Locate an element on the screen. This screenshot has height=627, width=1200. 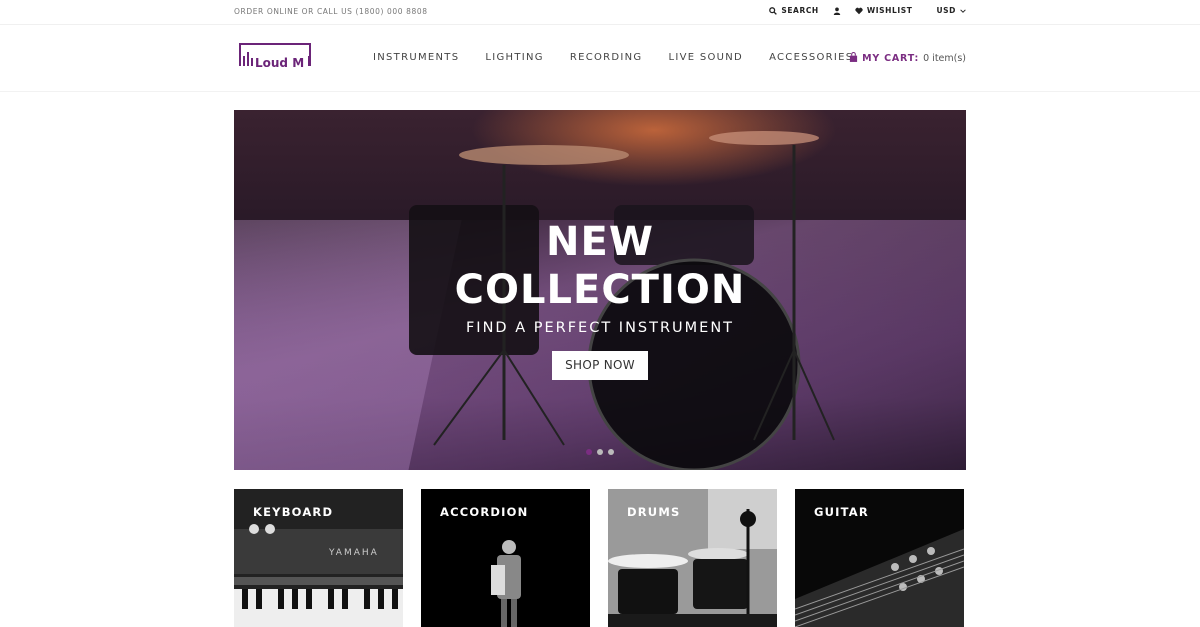
logo-mark: Loud M is located at coordinates (275, 56).